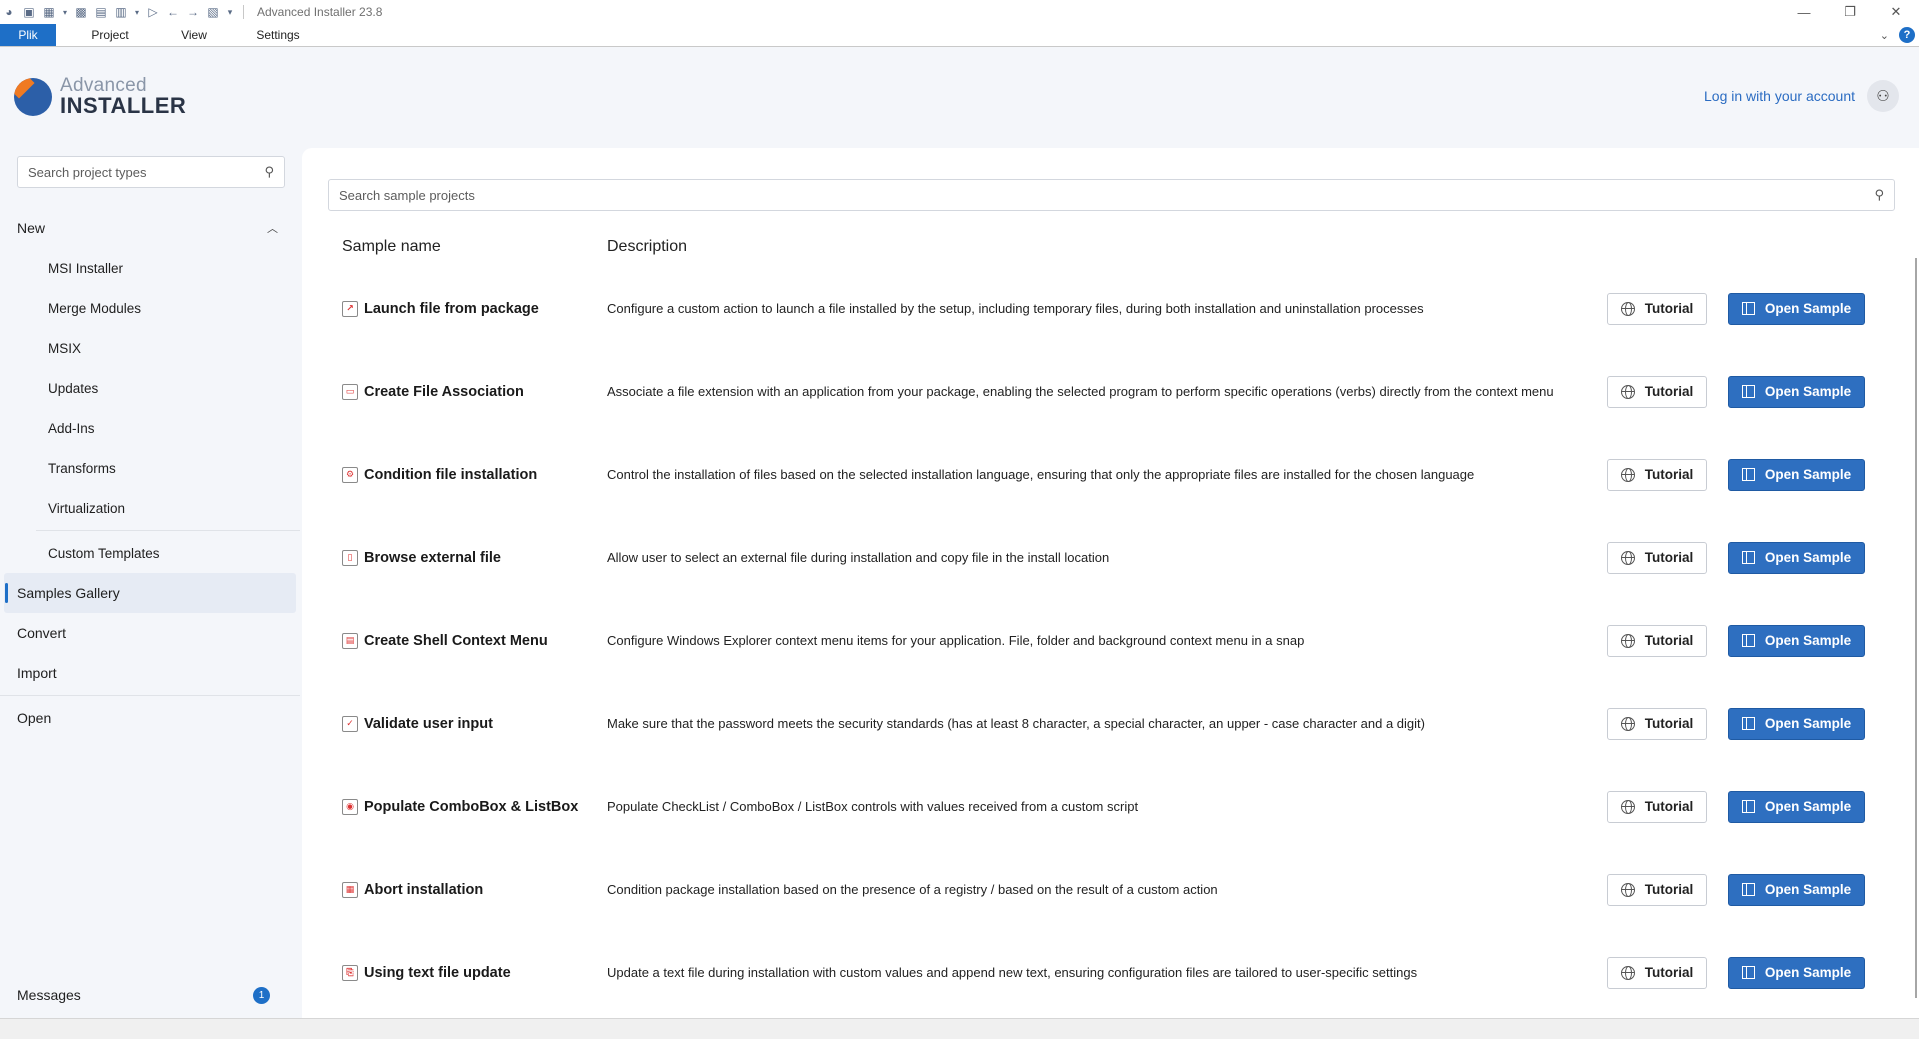 The width and height of the screenshot is (1919, 1039). I want to click on nav-divider, so click(150, 695).